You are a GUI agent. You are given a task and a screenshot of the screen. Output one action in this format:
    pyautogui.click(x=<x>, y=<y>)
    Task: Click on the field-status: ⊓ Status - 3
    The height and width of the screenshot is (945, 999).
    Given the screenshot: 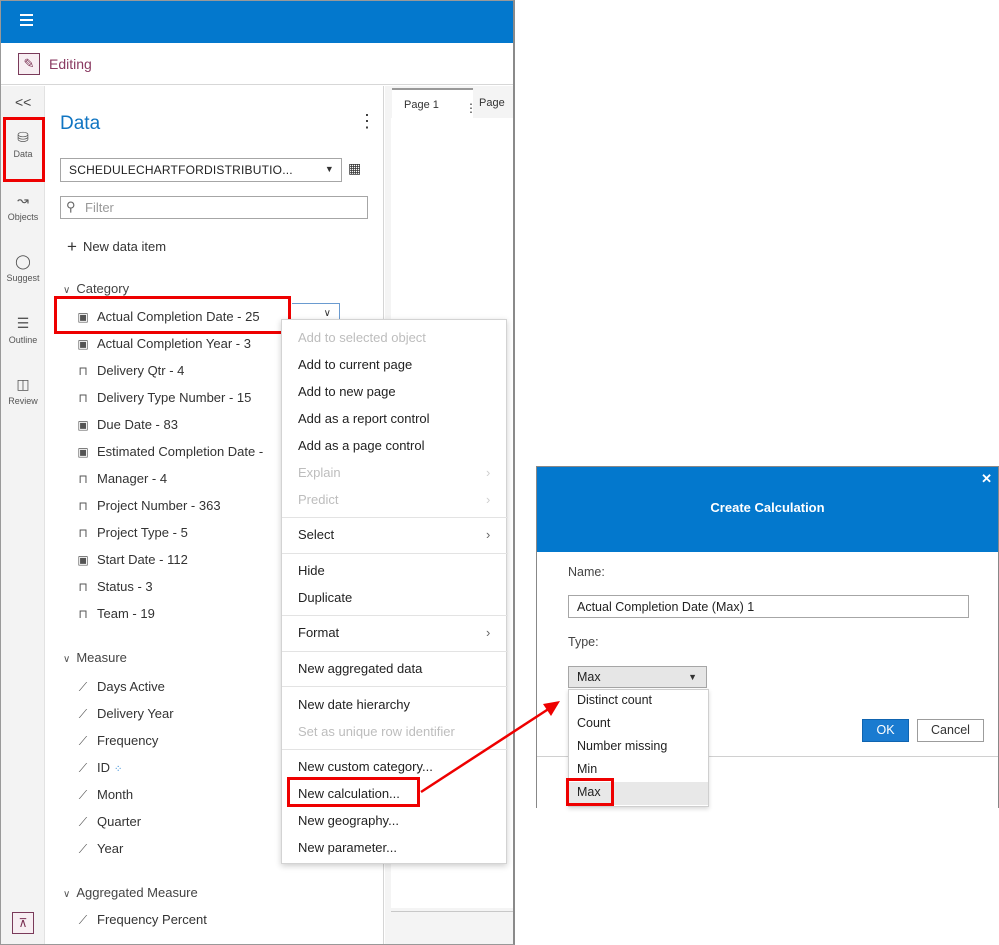 What is the action you would take?
    pyautogui.click(x=113, y=590)
    